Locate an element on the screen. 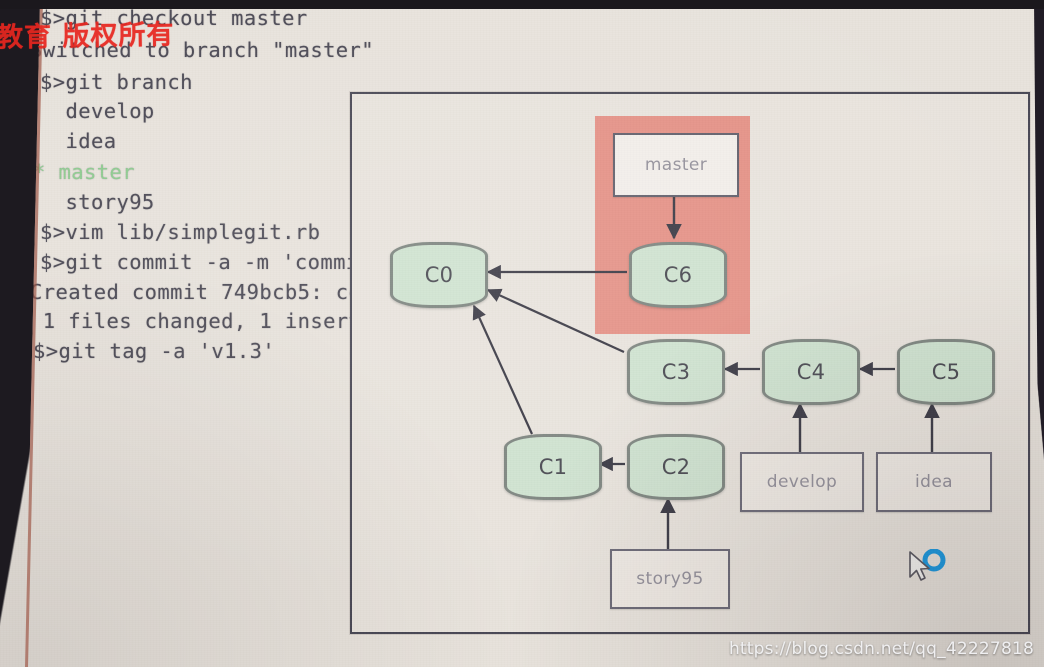 The image size is (1044, 667). branch-label-master: master is located at coordinates (676, 165).